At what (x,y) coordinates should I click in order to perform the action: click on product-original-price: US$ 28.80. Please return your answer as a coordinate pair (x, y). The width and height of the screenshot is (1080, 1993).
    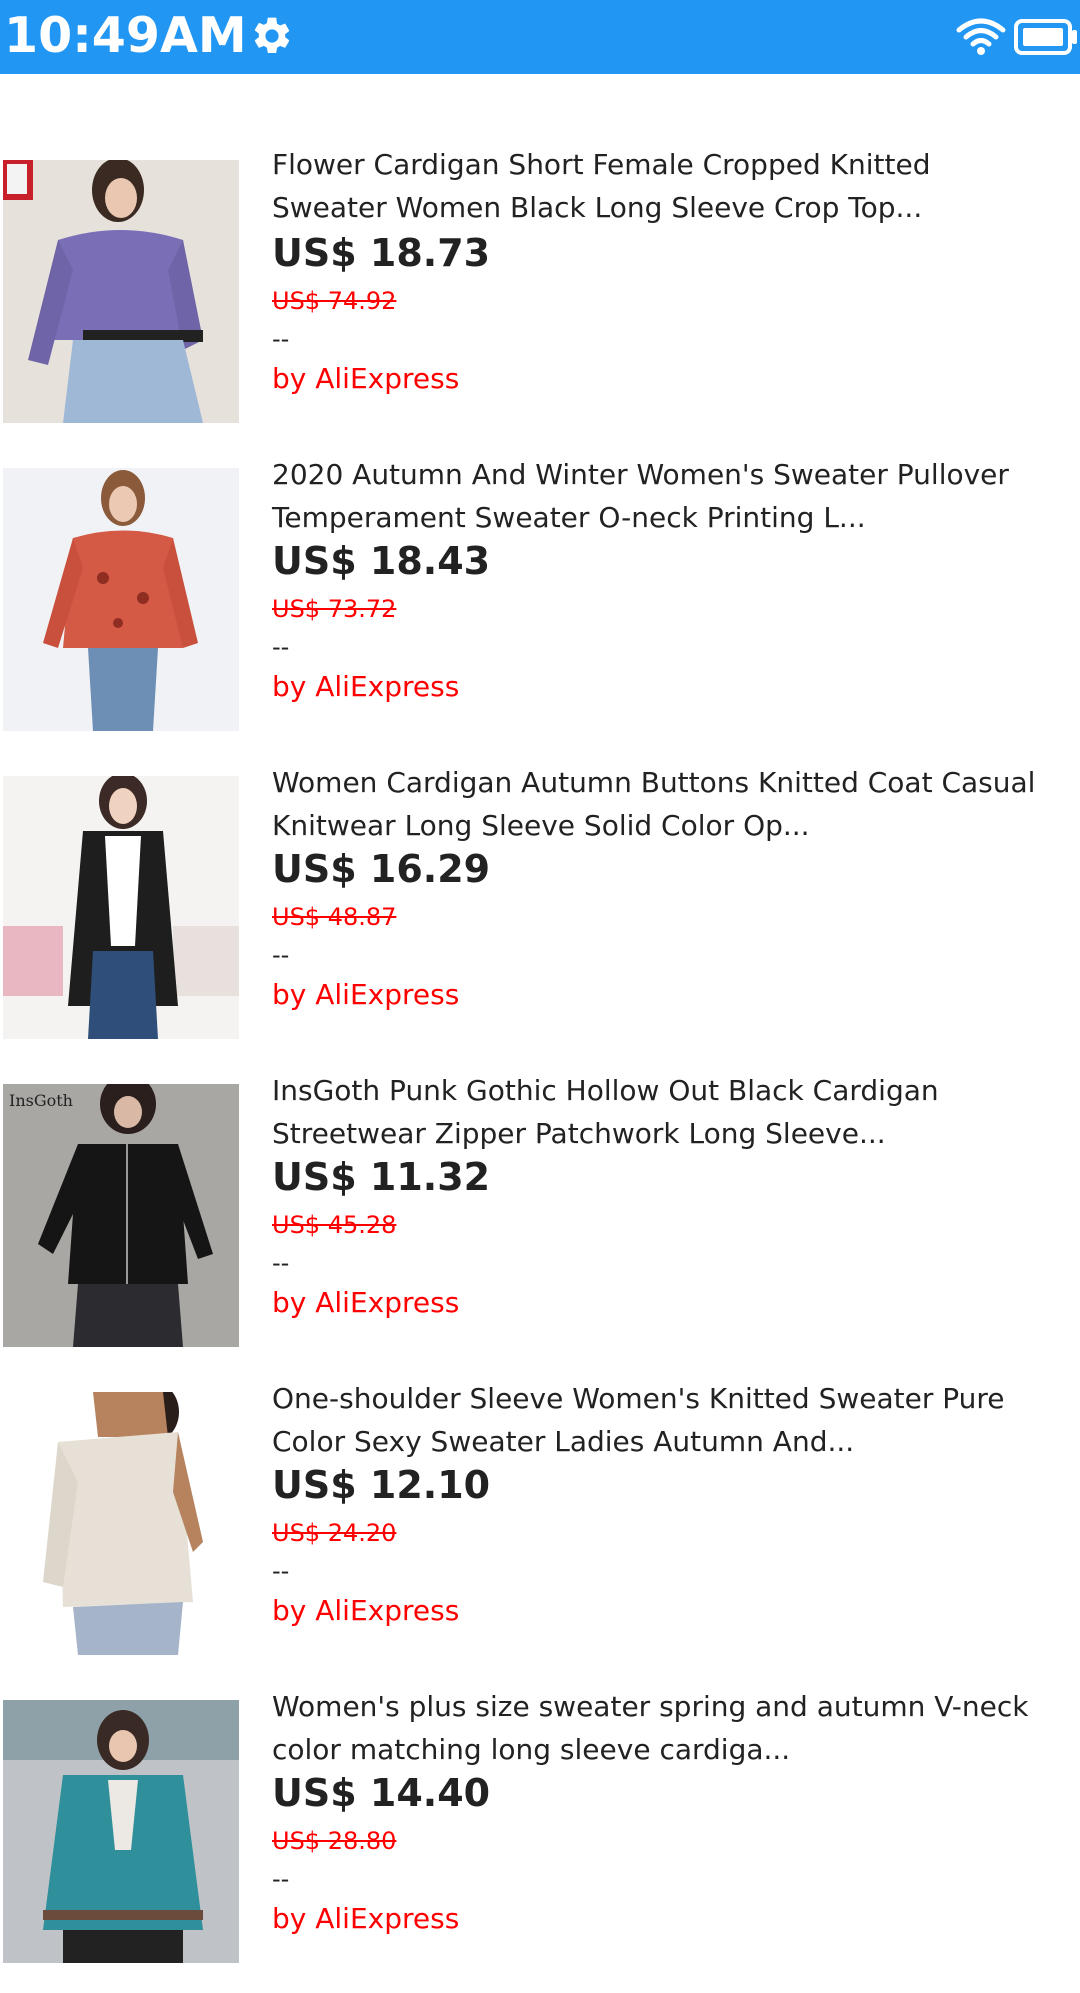
    Looking at the image, I should click on (334, 1841).